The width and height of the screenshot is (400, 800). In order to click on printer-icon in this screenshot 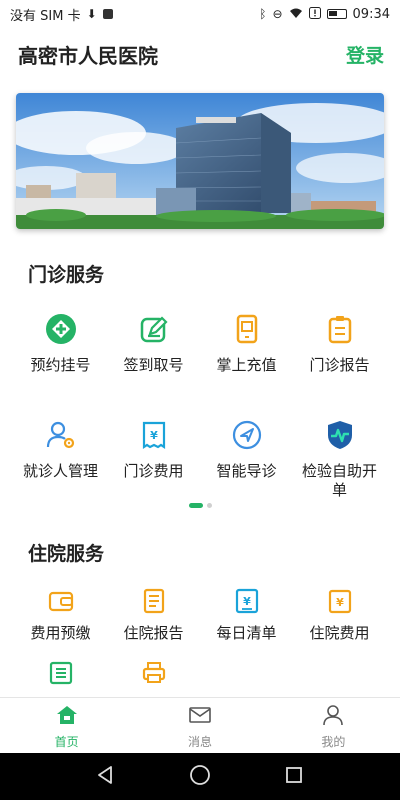, I will do `click(154, 673)`.